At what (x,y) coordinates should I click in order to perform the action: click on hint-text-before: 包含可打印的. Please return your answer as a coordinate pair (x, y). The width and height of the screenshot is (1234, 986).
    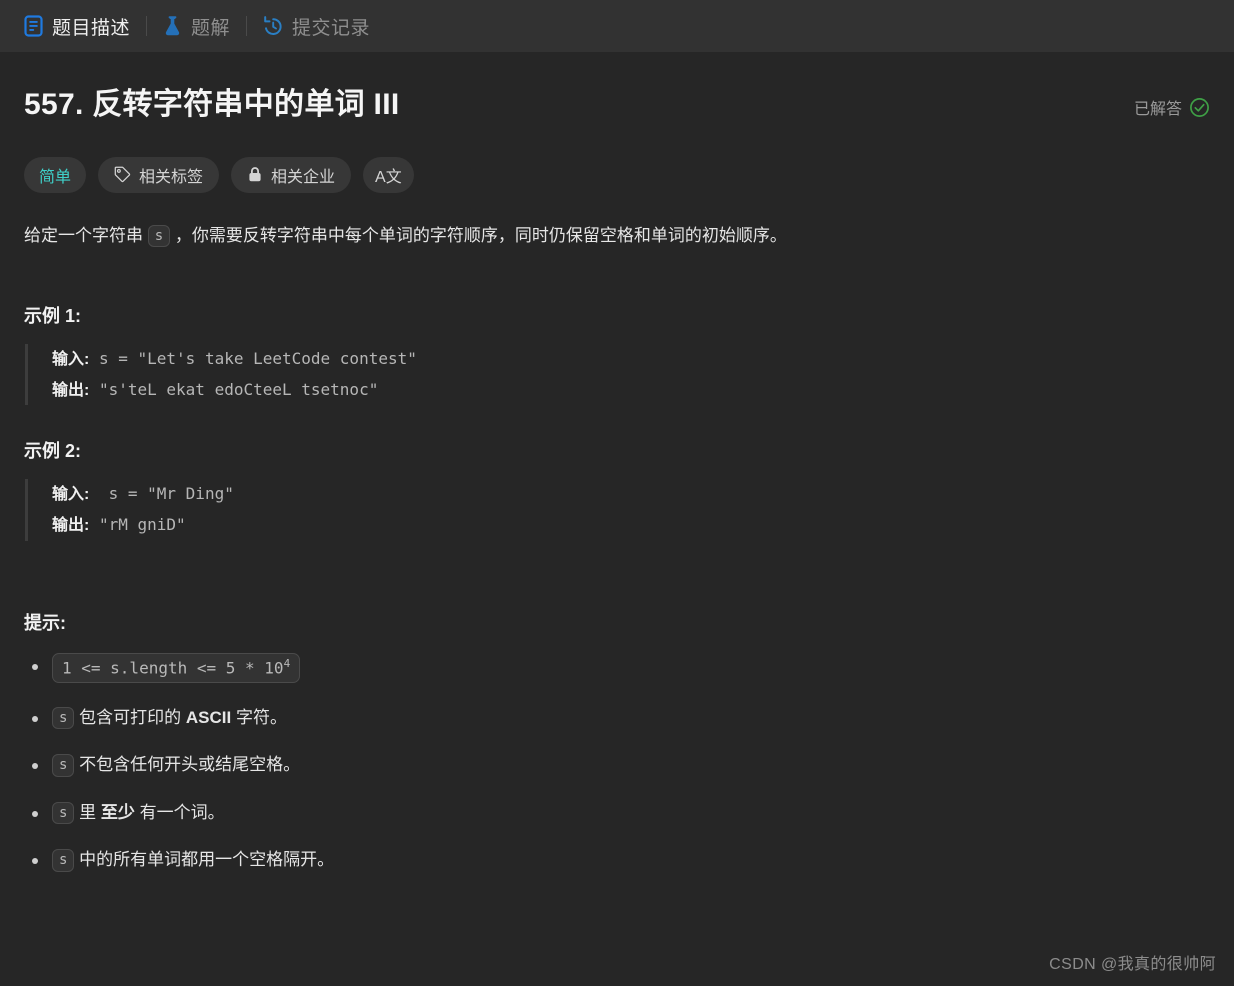
    Looking at the image, I should click on (130, 717).